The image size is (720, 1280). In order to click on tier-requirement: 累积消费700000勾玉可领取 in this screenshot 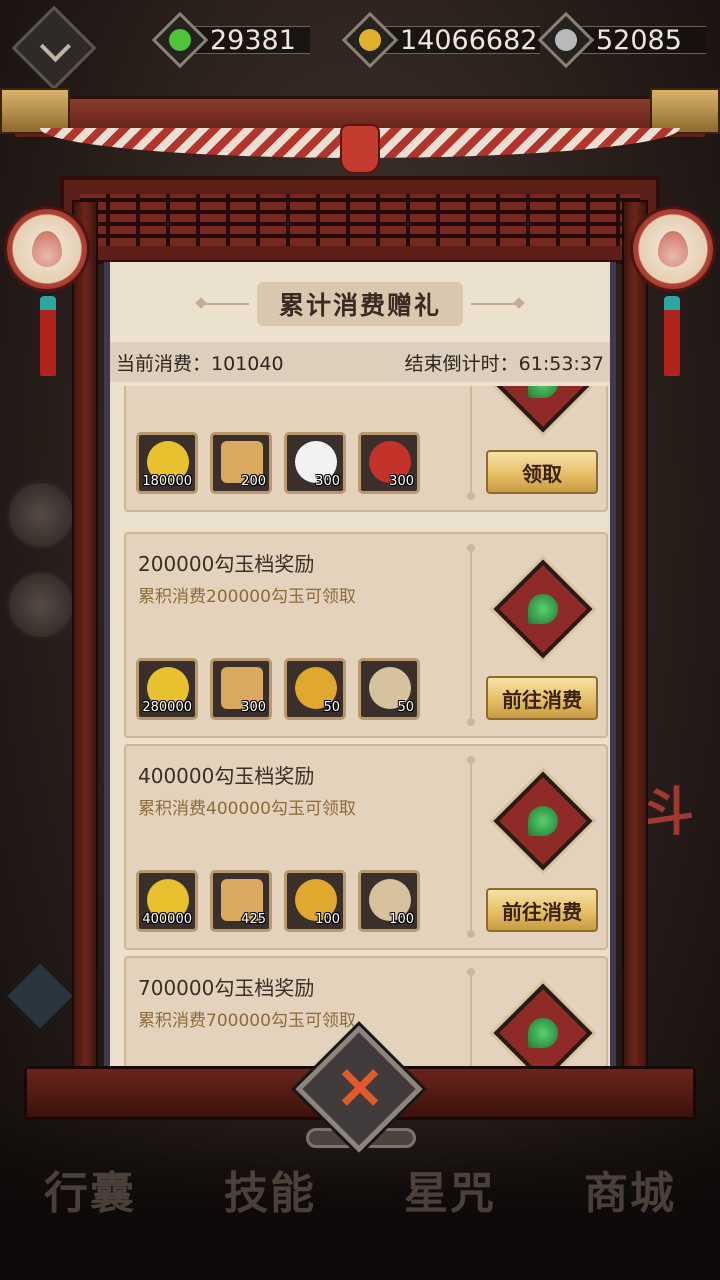, I will do `click(247, 1021)`.